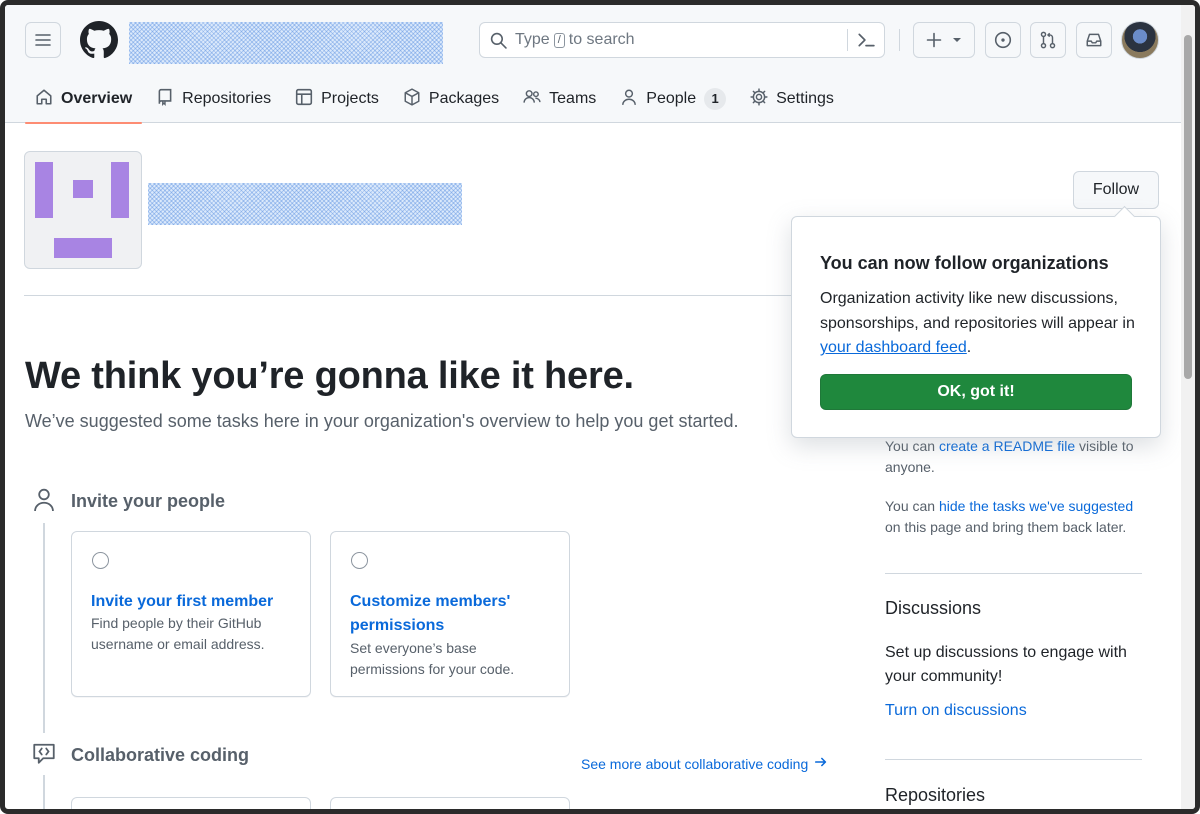 Image resolution: width=1200 pixels, height=814 pixels. What do you see at coordinates (148, 501) in the screenshot?
I see `section-title-invite: Invite your people` at bounding box center [148, 501].